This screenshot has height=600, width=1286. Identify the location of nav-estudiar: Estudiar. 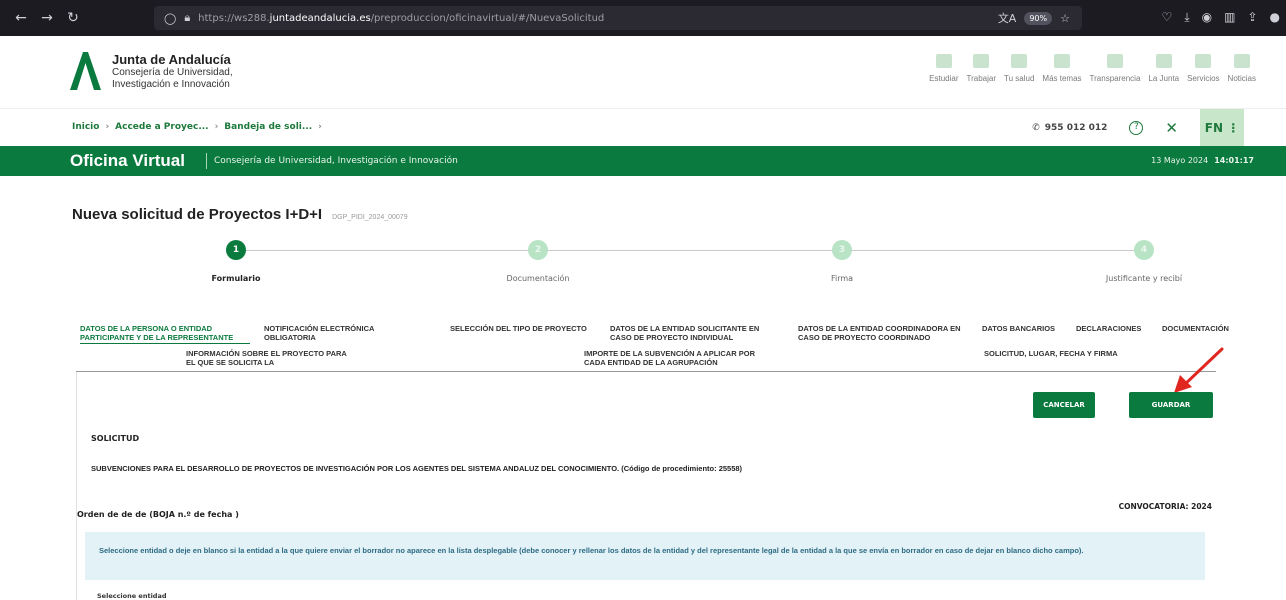
(944, 68).